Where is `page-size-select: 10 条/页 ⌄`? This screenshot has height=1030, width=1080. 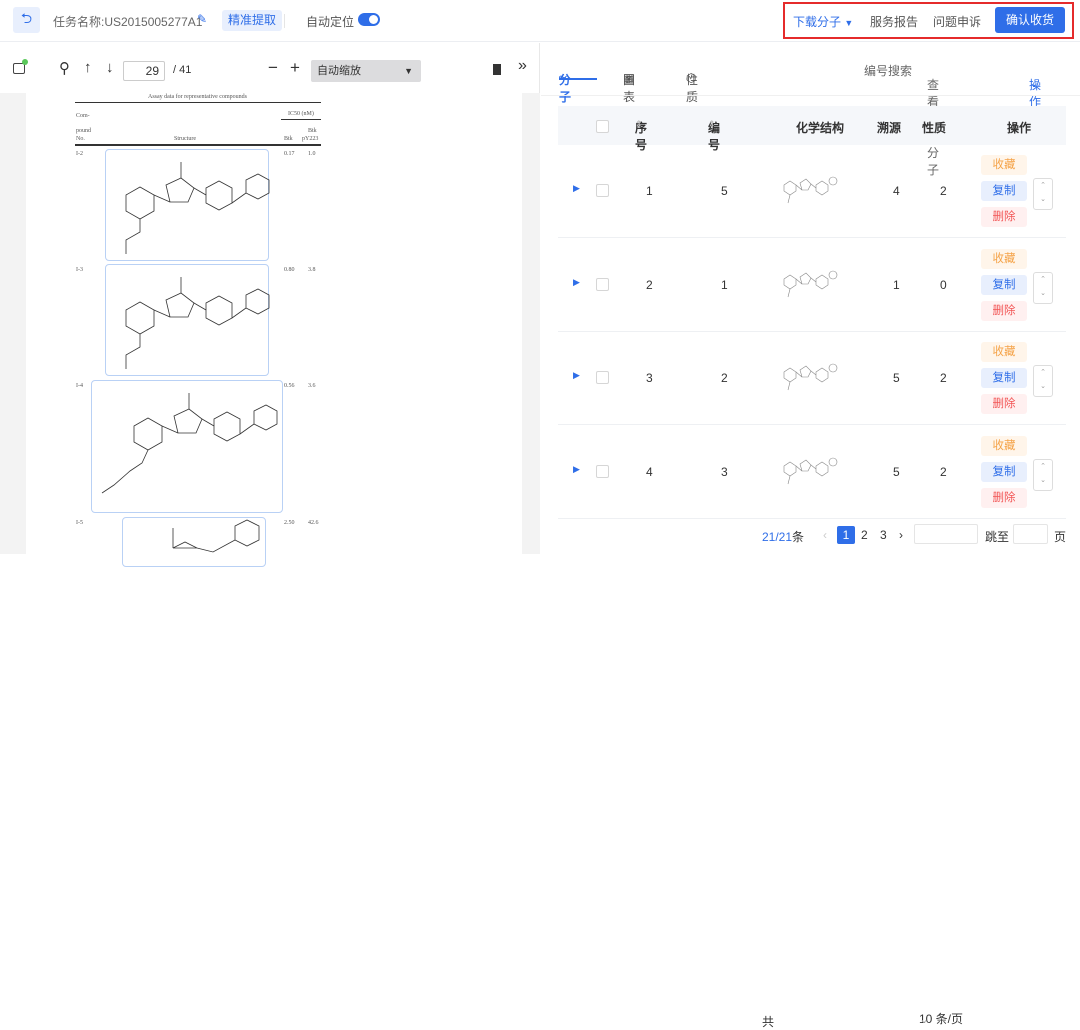 page-size-select: 10 条/页 ⌄ is located at coordinates (946, 775).